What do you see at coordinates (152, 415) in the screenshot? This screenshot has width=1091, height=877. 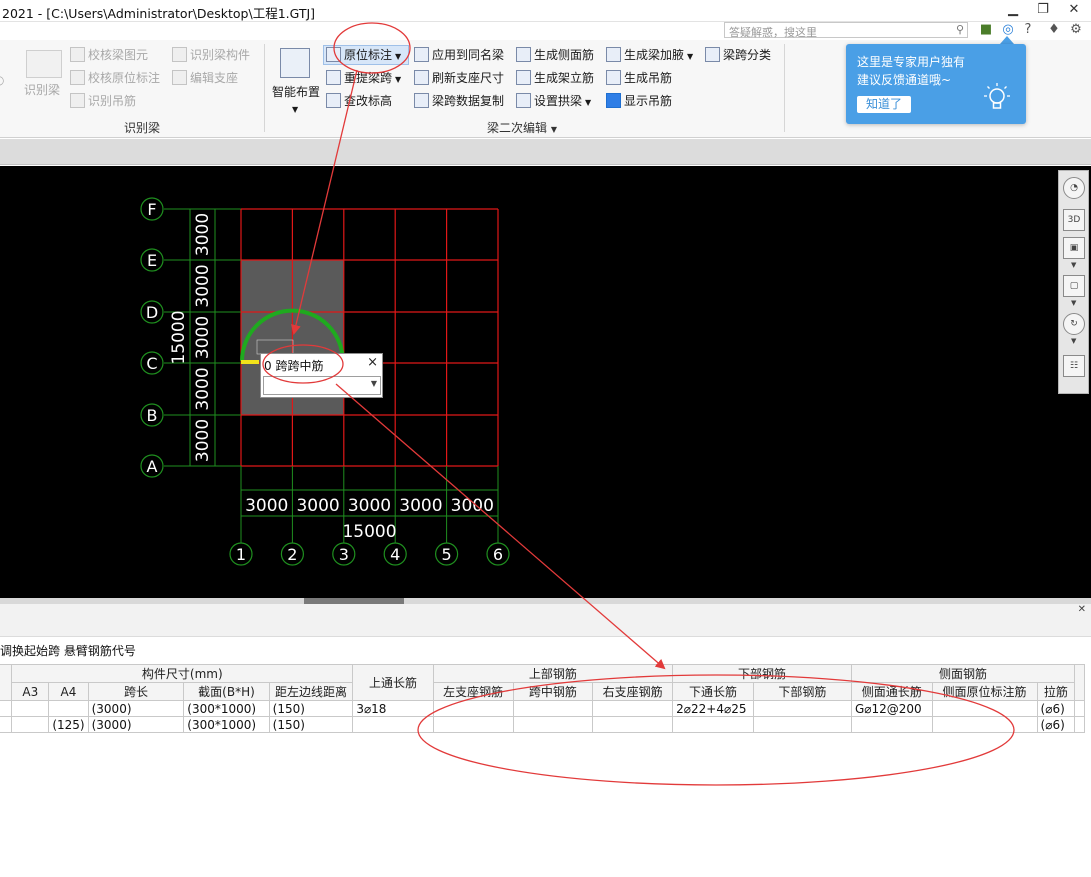 I see `row-axis-label: B` at bounding box center [152, 415].